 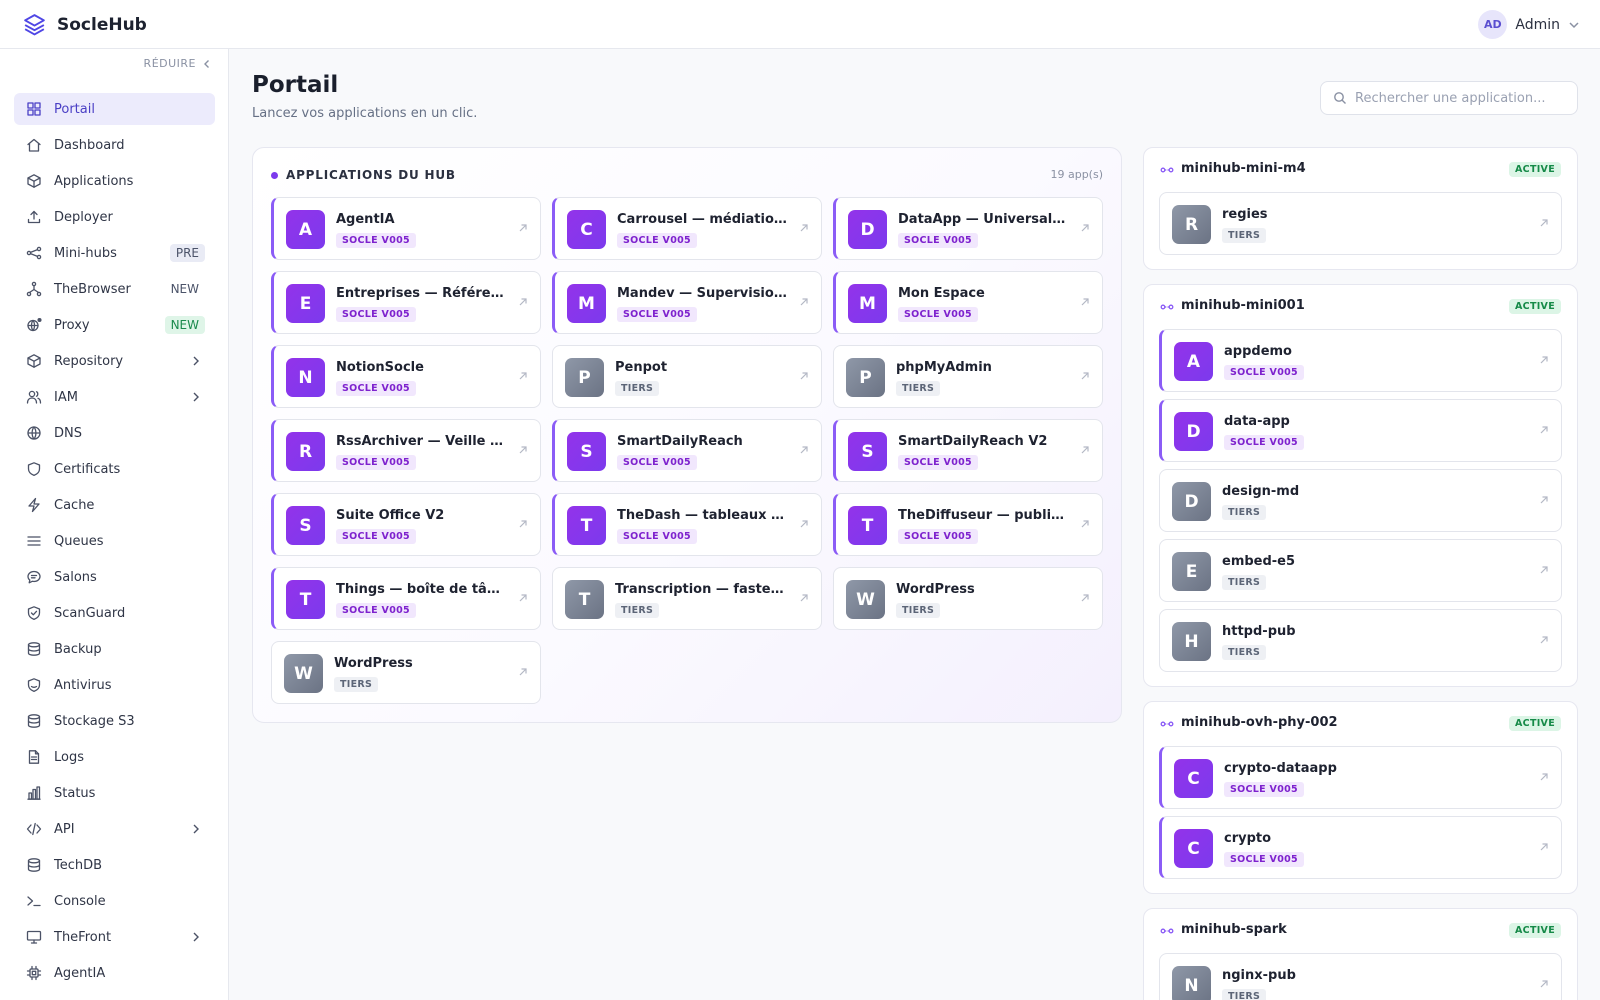 What do you see at coordinates (935, 589) in the screenshot?
I see `app-name: WordPress` at bounding box center [935, 589].